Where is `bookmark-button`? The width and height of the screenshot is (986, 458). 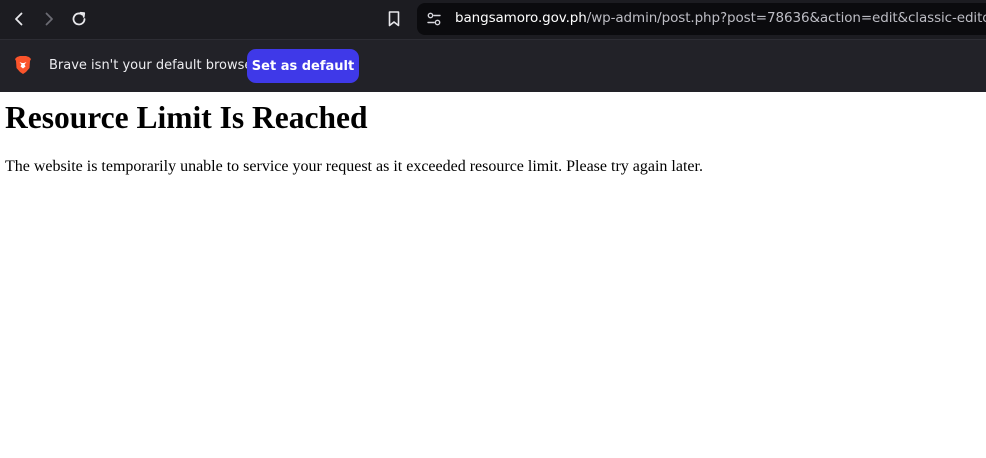 bookmark-button is located at coordinates (394, 19).